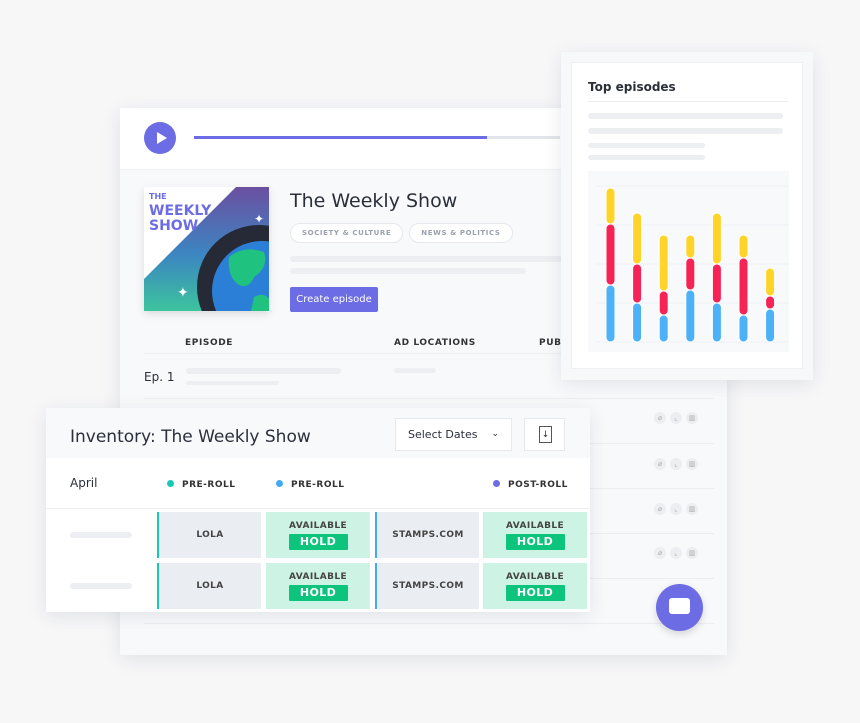  What do you see at coordinates (173, 226) in the screenshot?
I see `svg-text: SHOW` at bounding box center [173, 226].